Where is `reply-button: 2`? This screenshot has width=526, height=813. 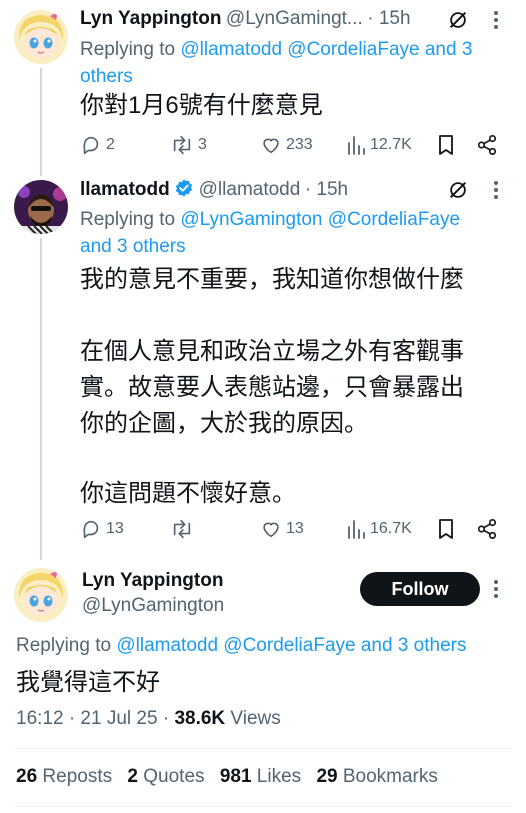 reply-button: 2 is located at coordinates (97, 145).